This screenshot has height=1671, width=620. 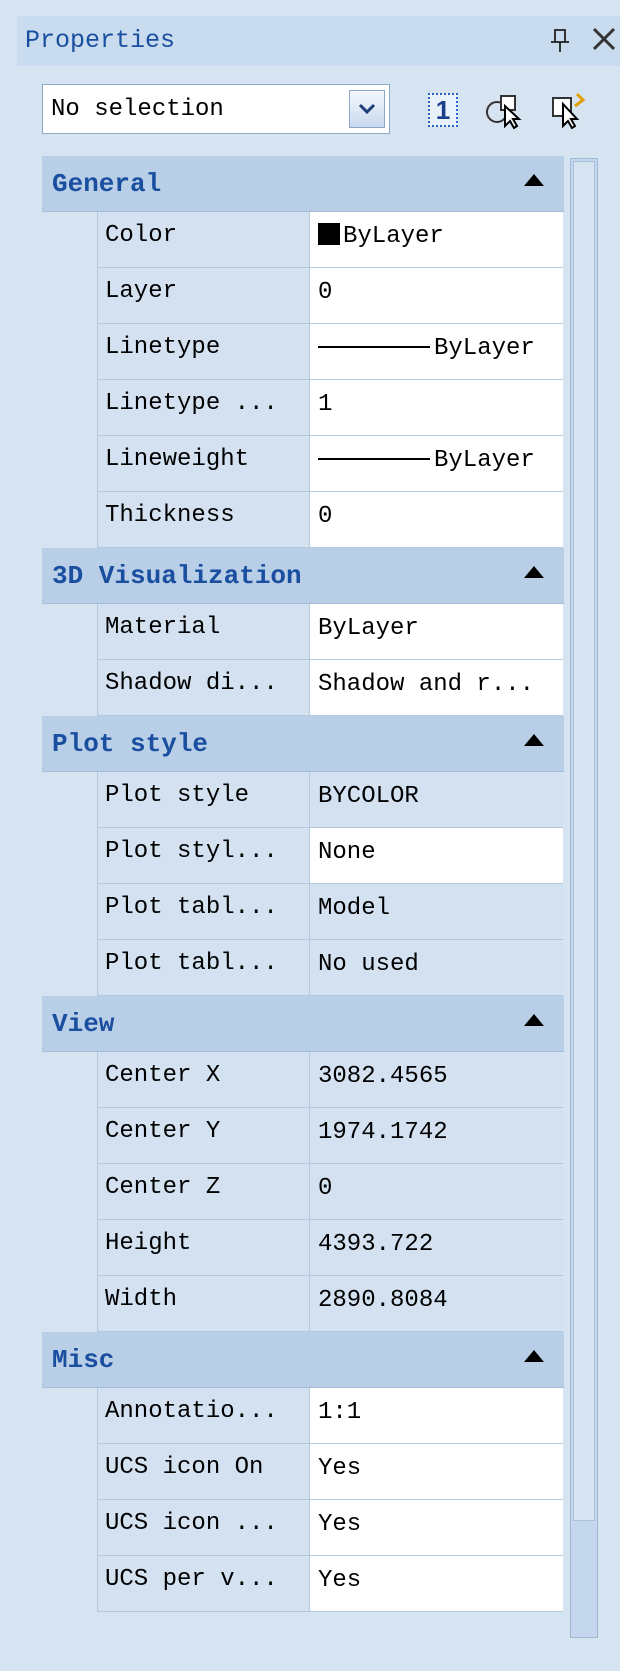 What do you see at coordinates (203, 520) in the screenshot?
I see `property-name: Thickness` at bounding box center [203, 520].